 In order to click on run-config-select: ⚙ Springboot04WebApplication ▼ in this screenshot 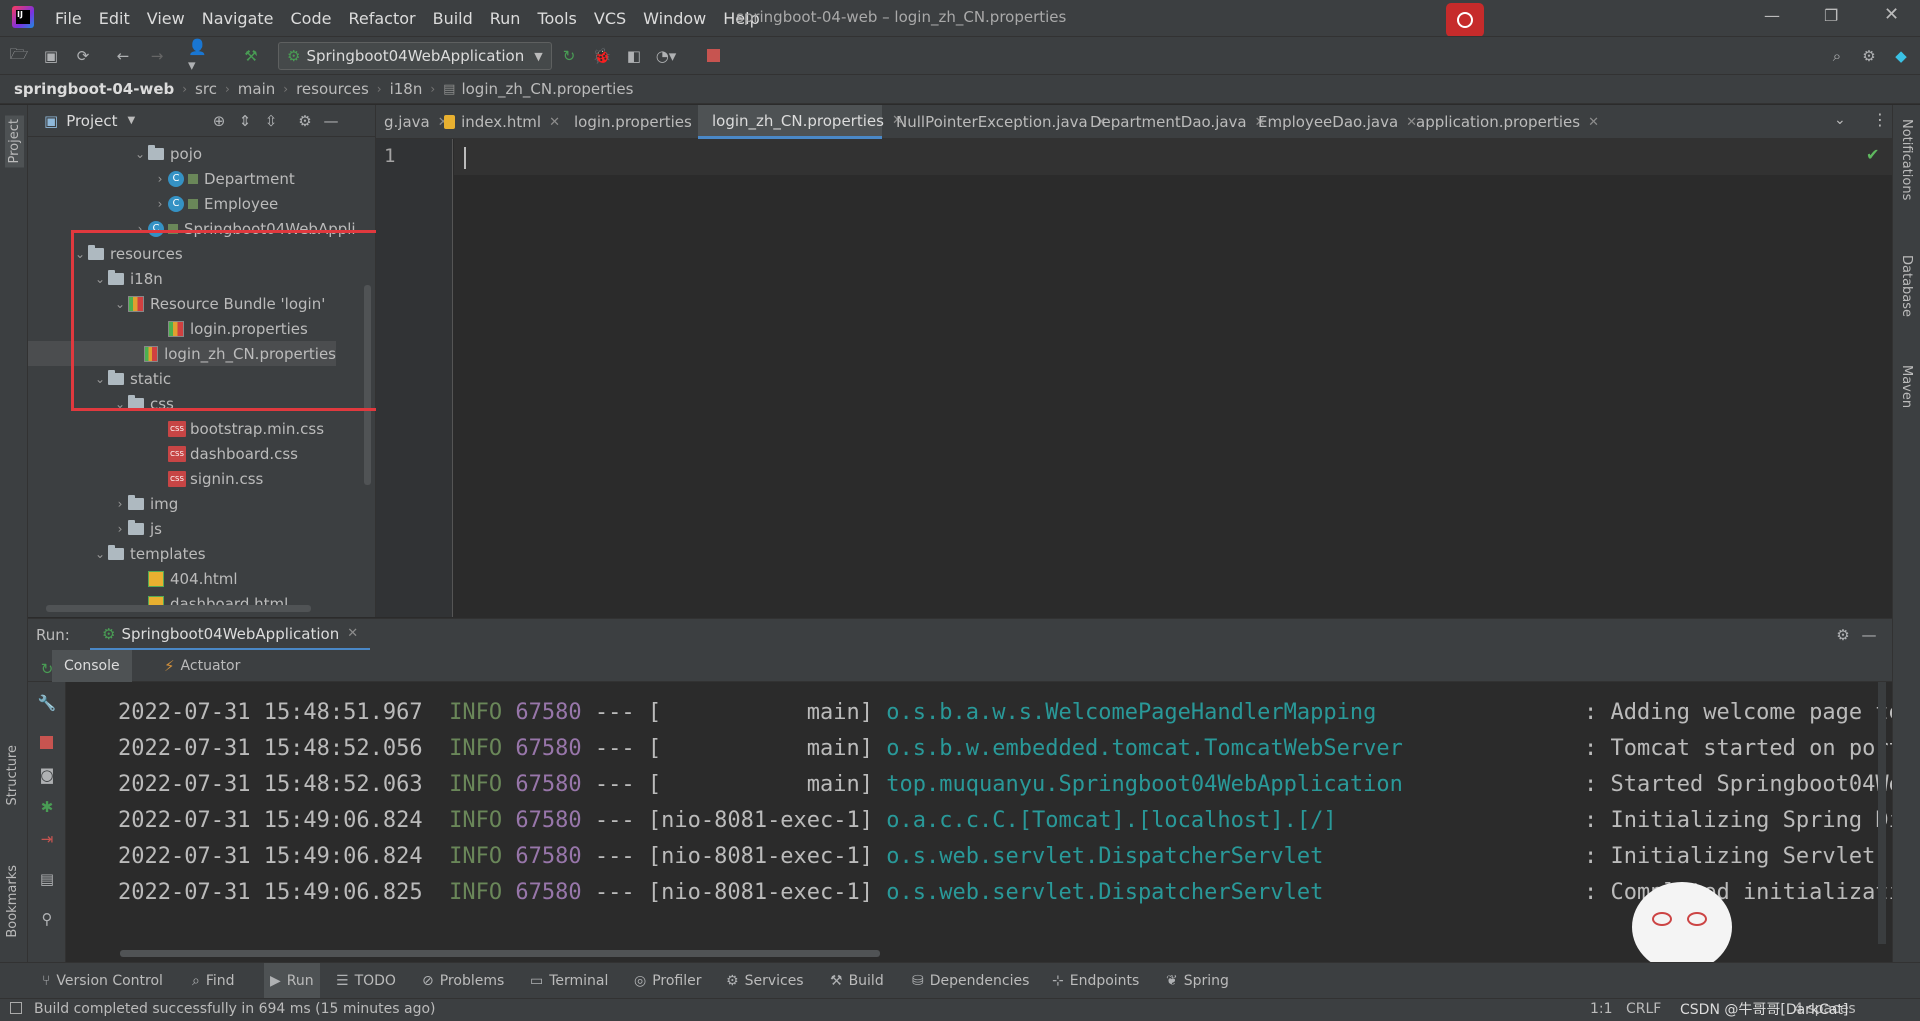, I will do `click(415, 56)`.